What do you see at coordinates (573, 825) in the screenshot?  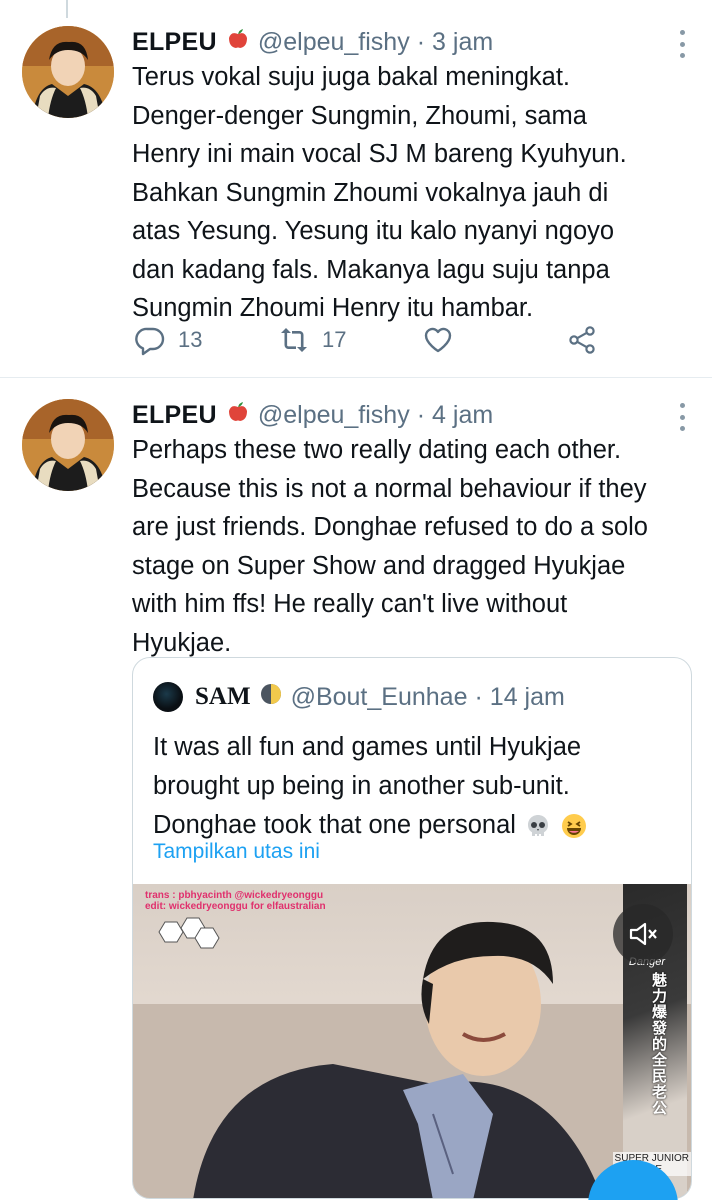 I see `laughing-emoji-icon` at bounding box center [573, 825].